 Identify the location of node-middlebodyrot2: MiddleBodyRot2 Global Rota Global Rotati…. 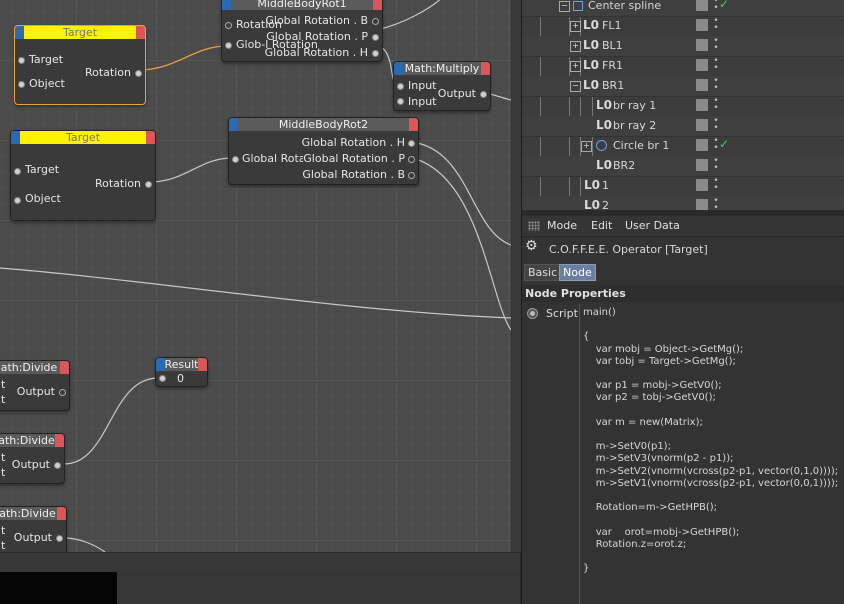
(323, 151).